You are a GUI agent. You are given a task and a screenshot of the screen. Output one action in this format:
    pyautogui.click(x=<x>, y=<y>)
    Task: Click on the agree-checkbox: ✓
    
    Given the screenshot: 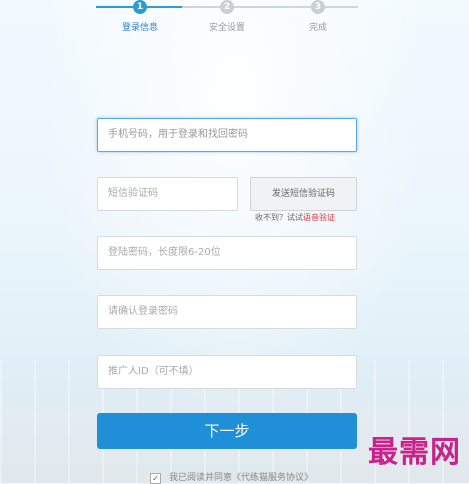 What is the action you would take?
    pyautogui.click(x=155, y=478)
    